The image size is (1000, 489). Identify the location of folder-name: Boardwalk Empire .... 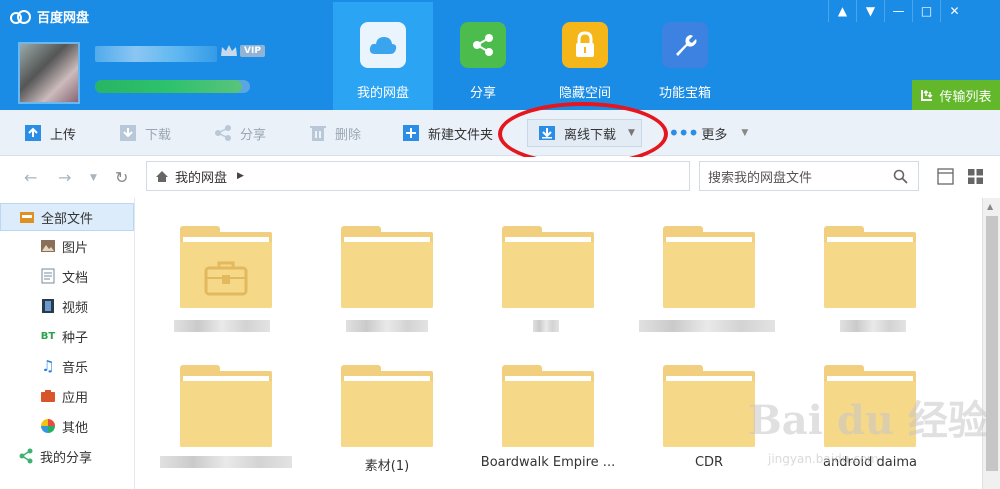
(548, 462).